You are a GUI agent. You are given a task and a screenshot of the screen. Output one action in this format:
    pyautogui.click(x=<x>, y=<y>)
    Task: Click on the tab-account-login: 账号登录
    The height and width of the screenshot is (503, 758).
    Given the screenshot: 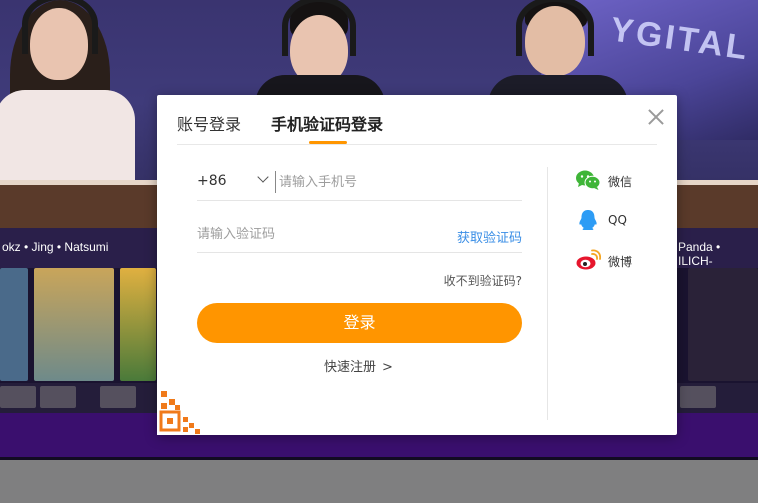 What is the action you would take?
    pyautogui.click(x=209, y=123)
    